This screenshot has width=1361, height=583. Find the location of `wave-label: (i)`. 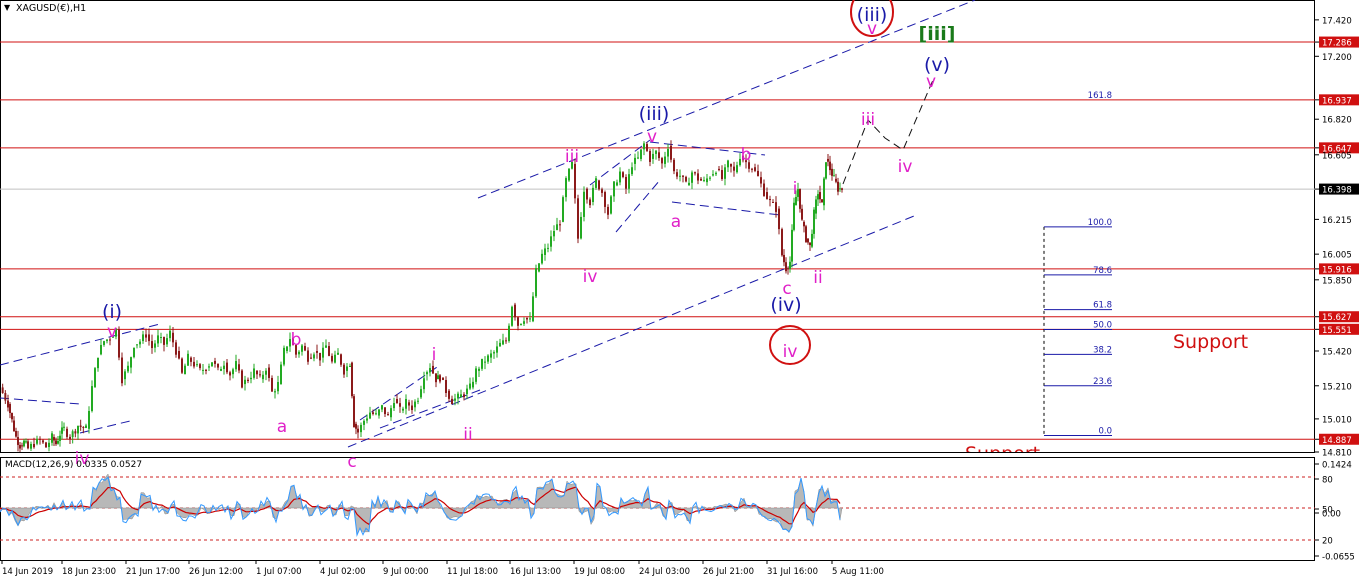

wave-label: (i) is located at coordinates (112, 312).